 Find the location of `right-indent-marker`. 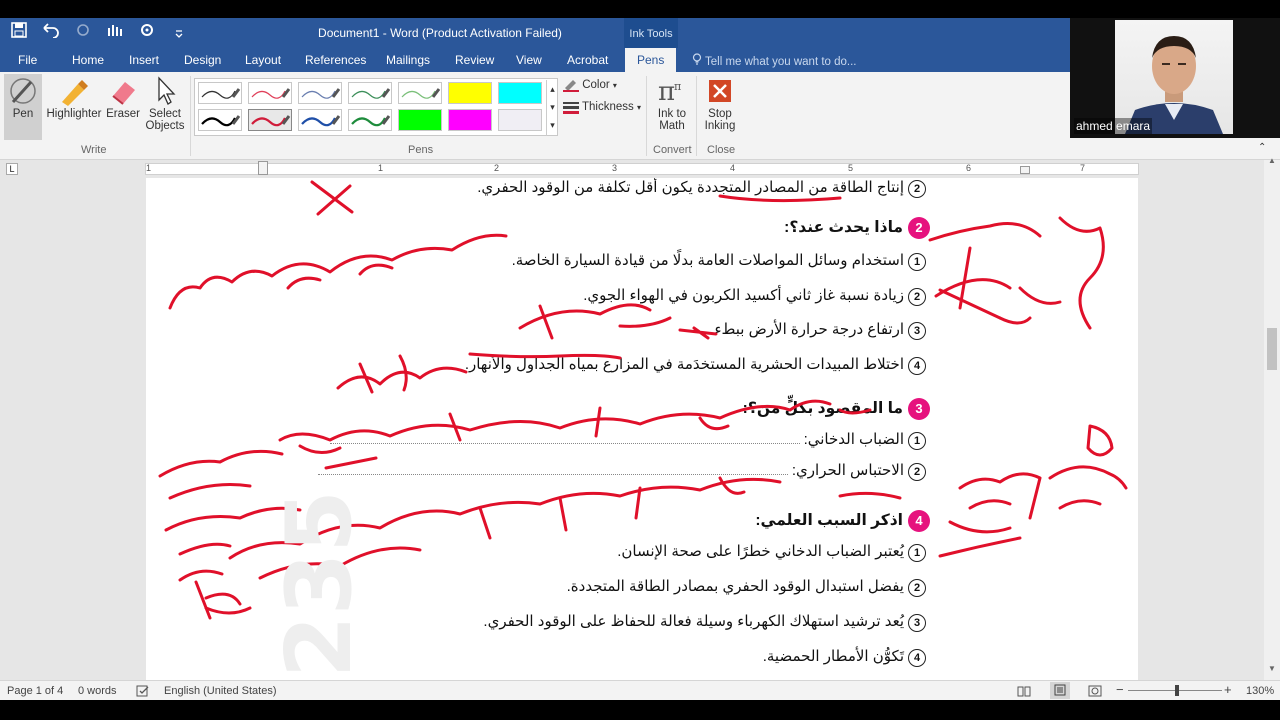

right-indent-marker is located at coordinates (1025, 170).